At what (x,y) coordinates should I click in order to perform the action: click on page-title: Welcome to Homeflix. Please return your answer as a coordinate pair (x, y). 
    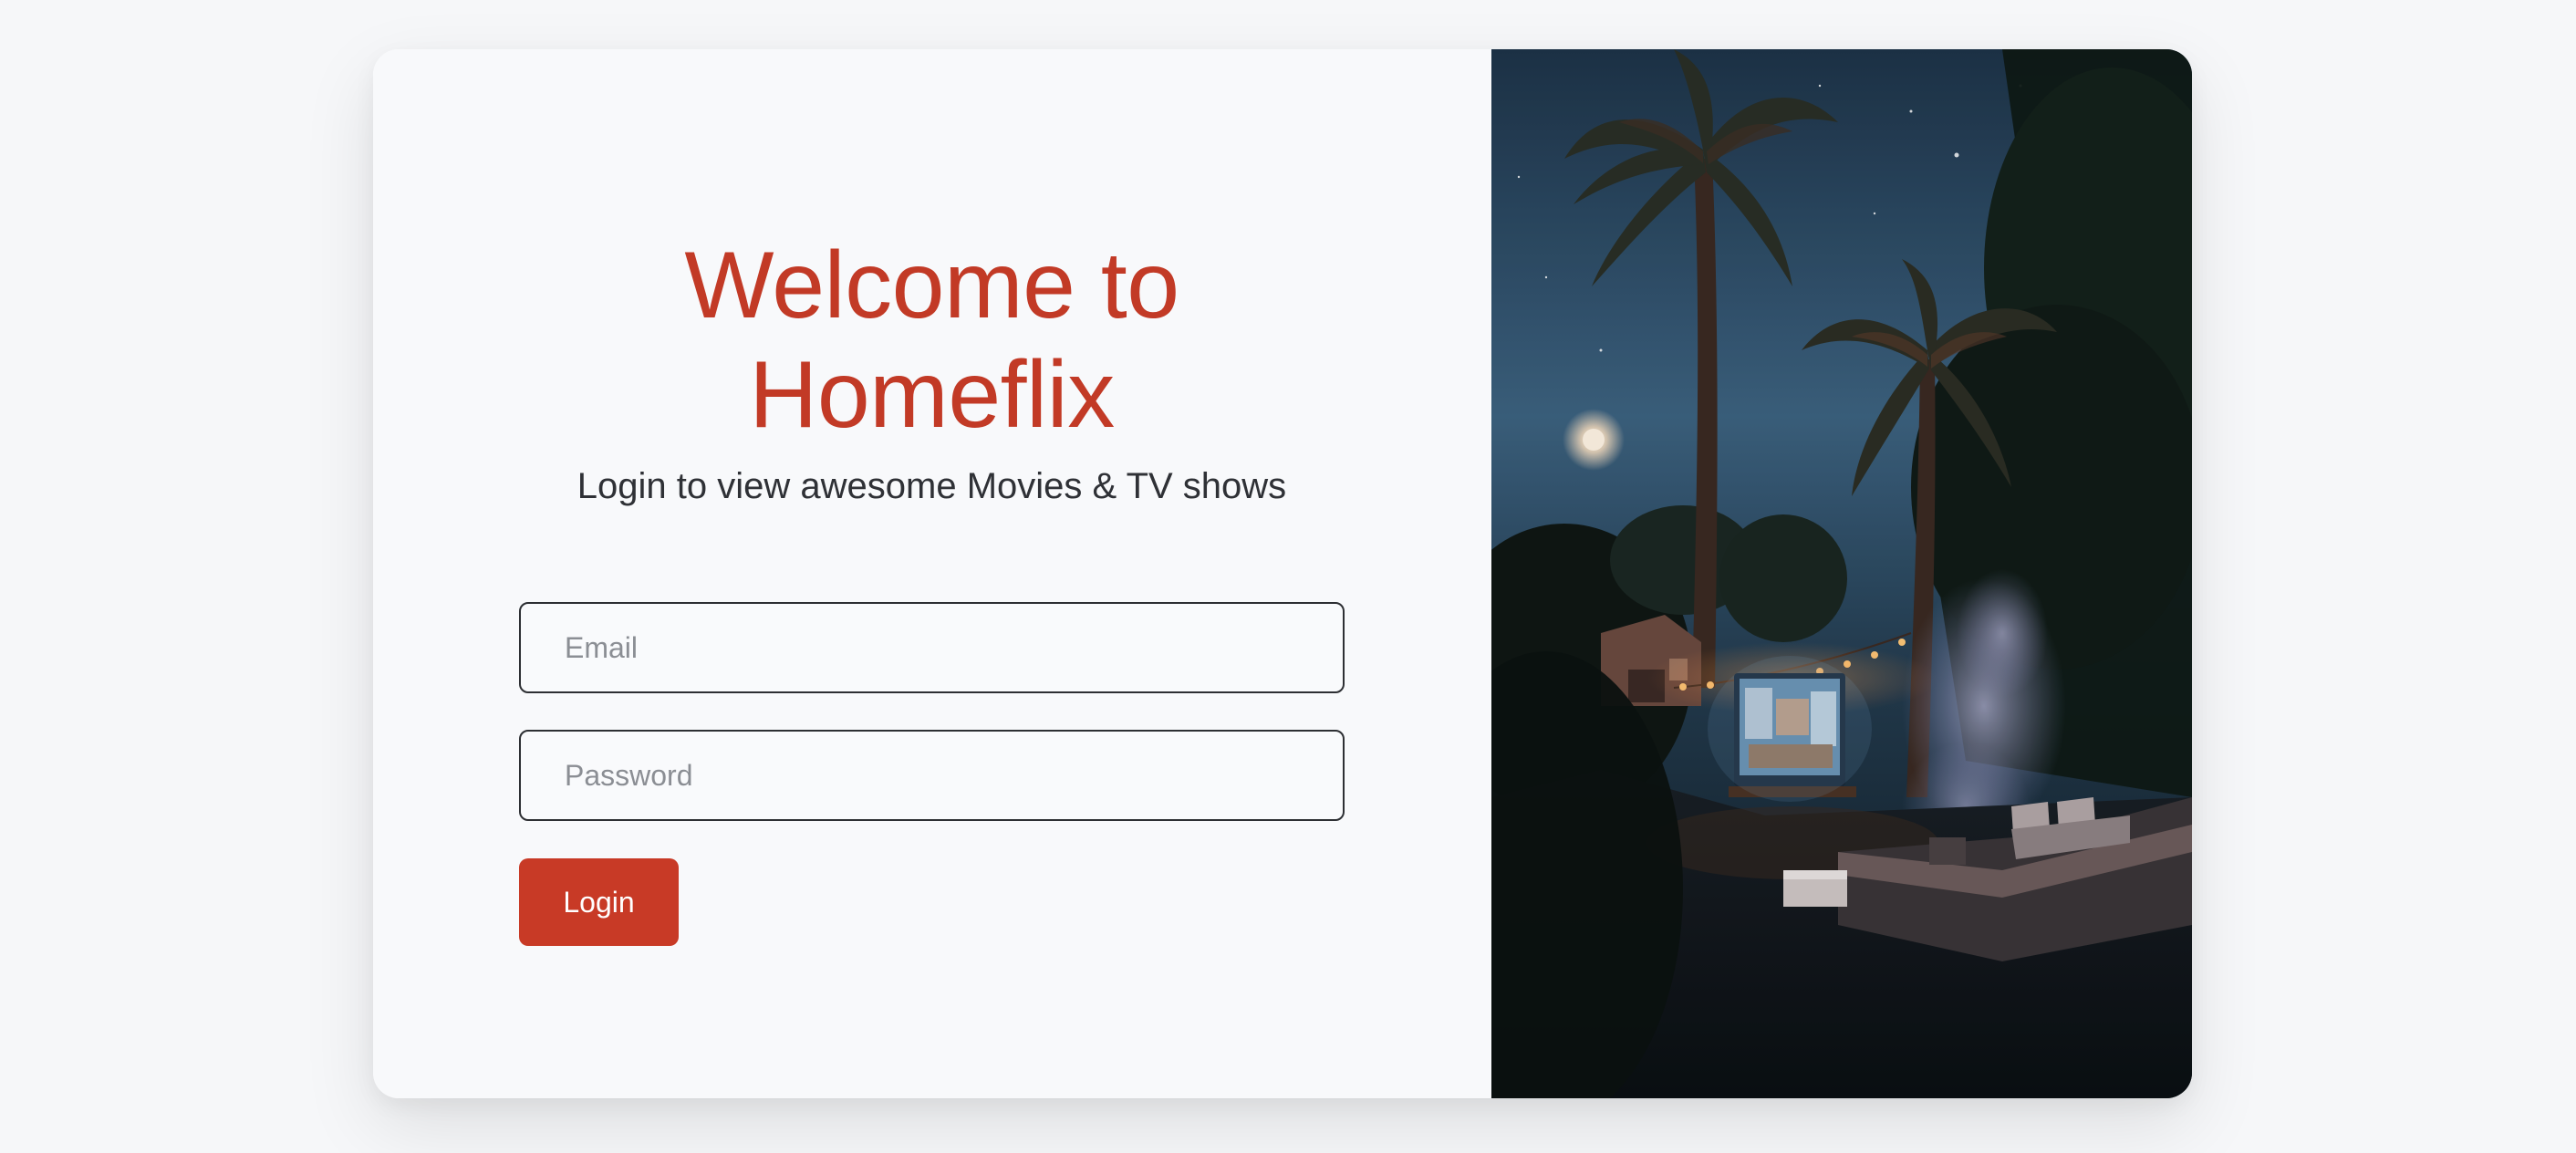
    Looking at the image, I should click on (931, 340).